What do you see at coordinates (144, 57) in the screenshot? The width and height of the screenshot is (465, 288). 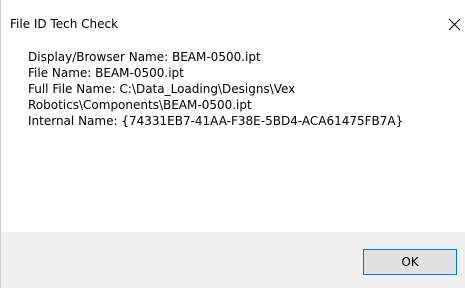 I see `display-name-line: Display/Browser Name: BEAM-0500.ipt` at bounding box center [144, 57].